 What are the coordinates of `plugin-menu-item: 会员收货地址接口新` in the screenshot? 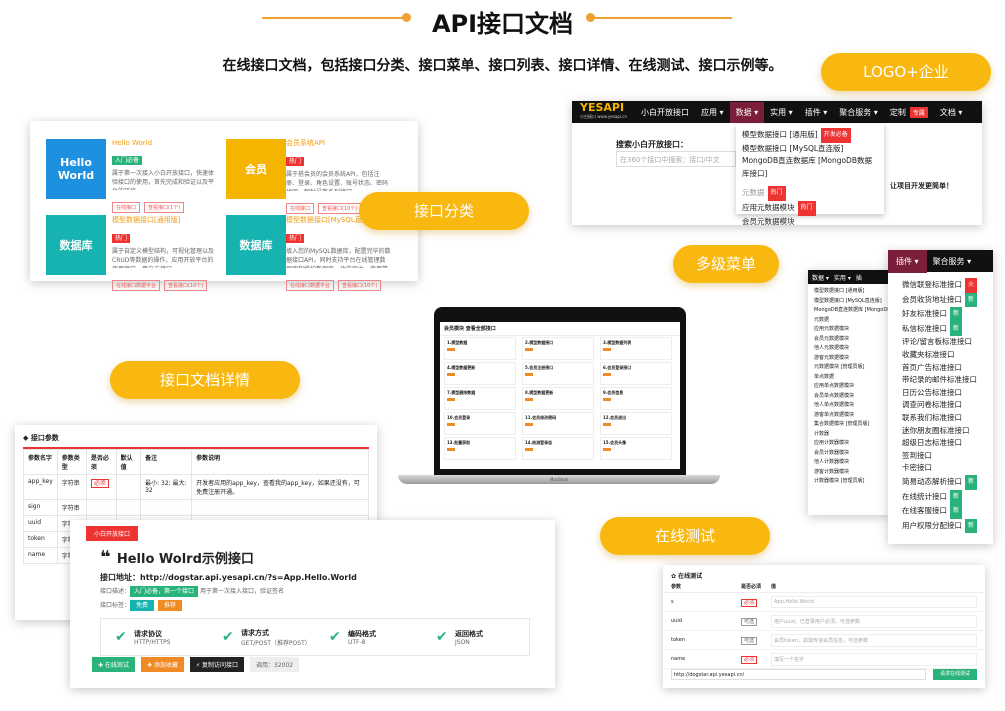 It's located at (947, 300).